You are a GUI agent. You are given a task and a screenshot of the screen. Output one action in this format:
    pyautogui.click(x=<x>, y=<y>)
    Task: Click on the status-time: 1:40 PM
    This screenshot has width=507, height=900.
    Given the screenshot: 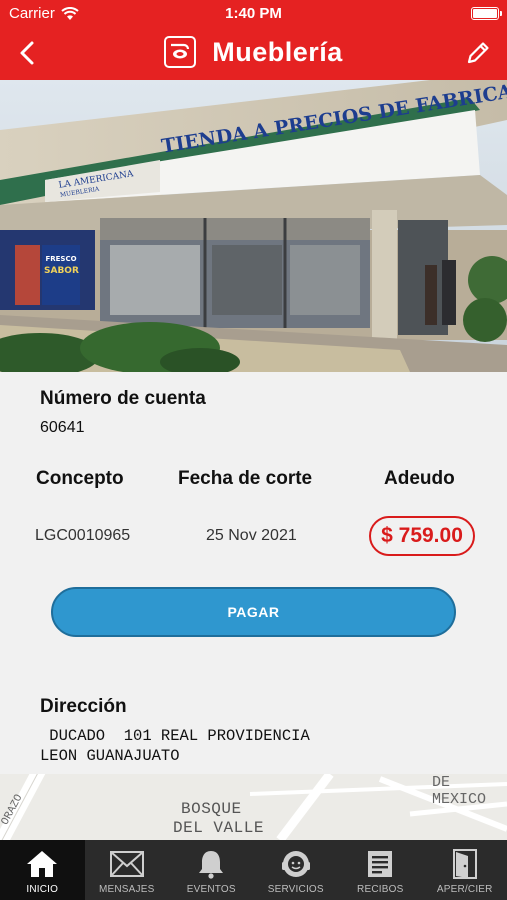 What is the action you would take?
    pyautogui.click(x=253, y=13)
    